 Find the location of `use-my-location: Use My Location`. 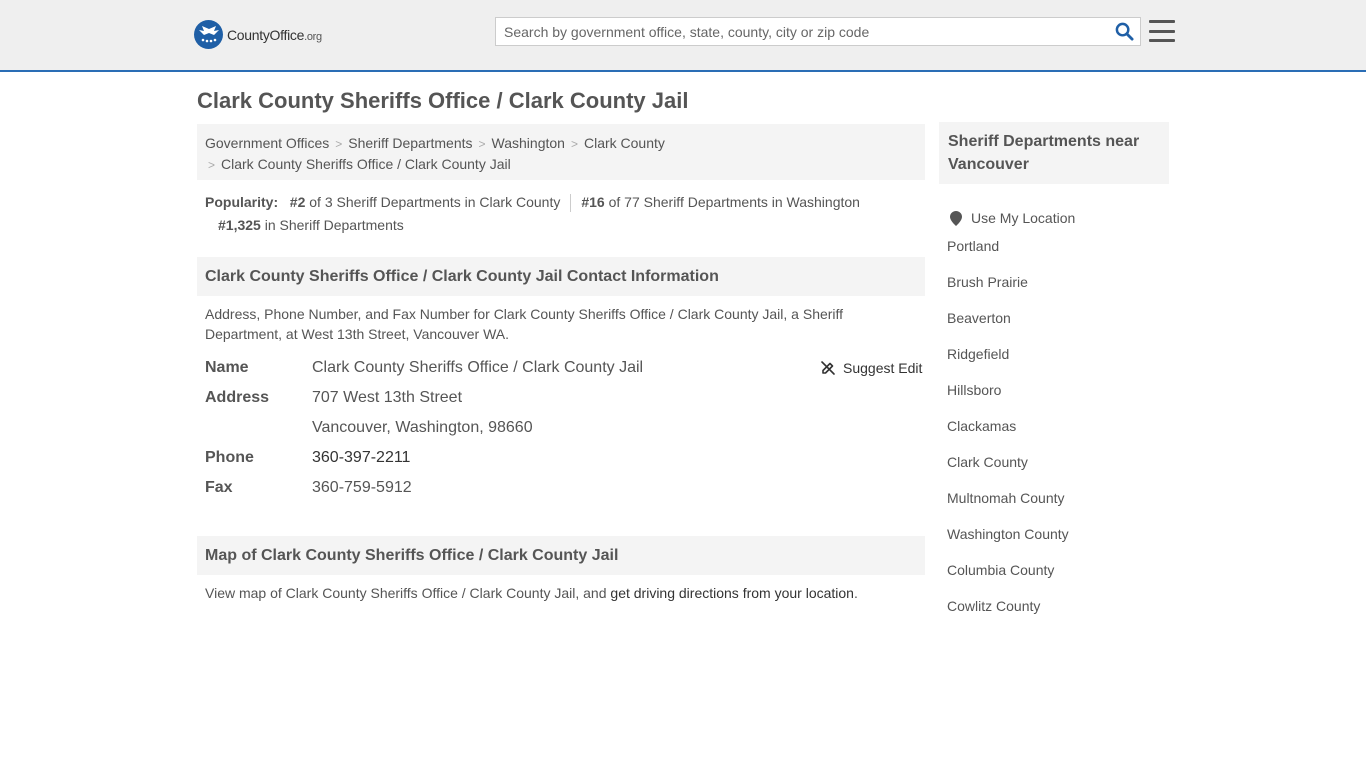

use-my-location: Use My Location is located at coordinates (1011, 218).